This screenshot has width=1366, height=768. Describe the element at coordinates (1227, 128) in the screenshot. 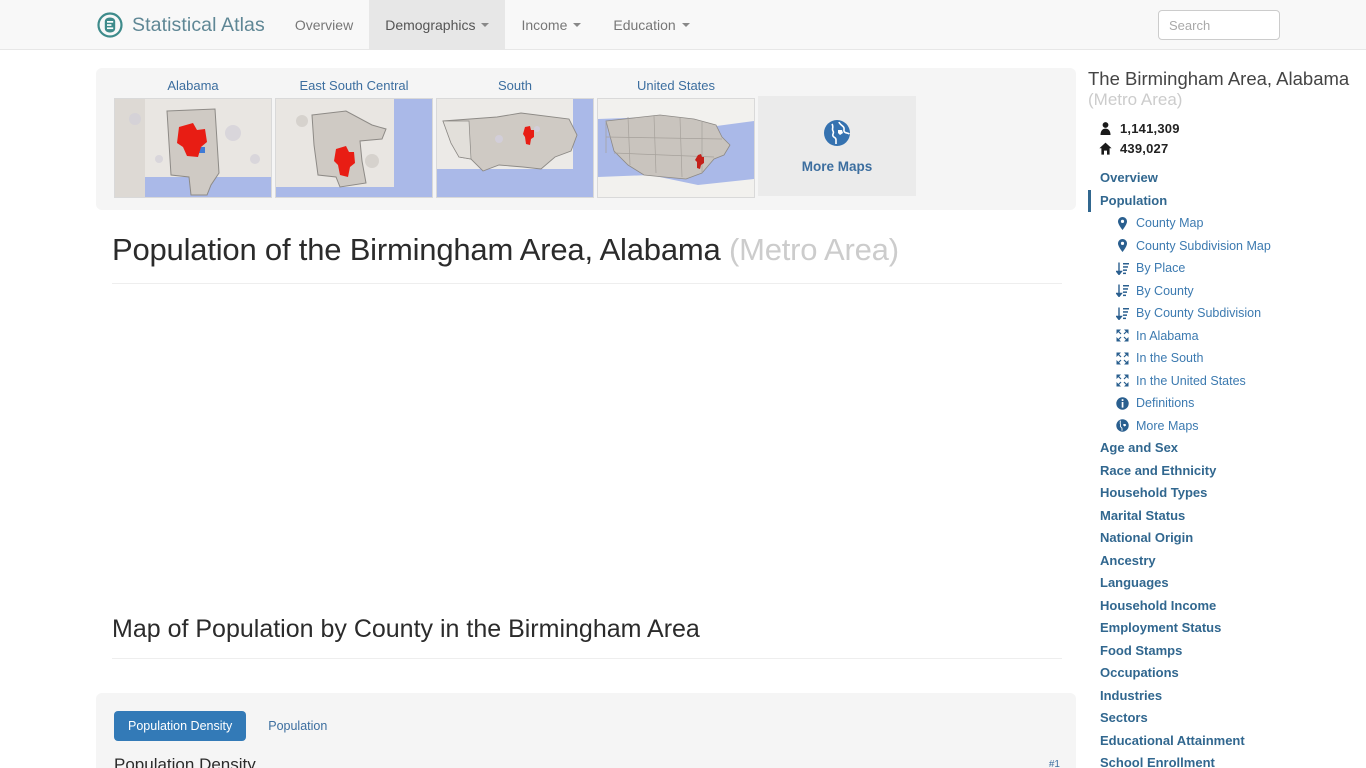

I see `stat-population: 1,141,309` at that location.